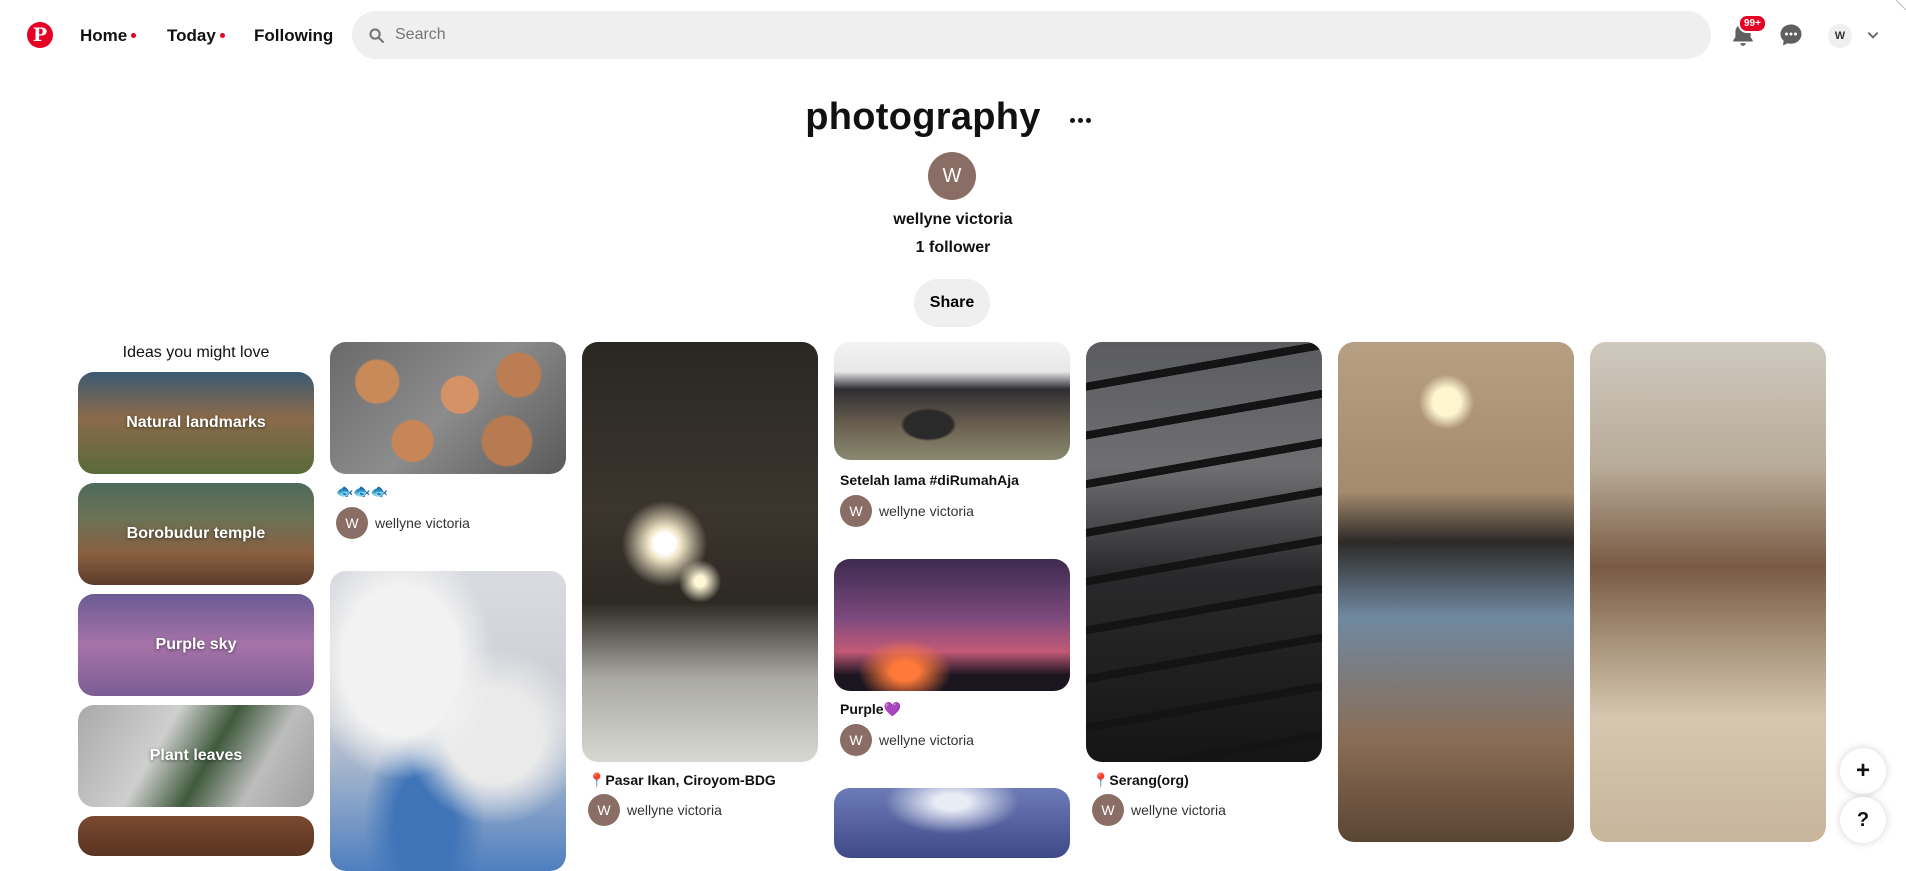  I want to click on idea-card-label: Purple sky, so click(196, 644).